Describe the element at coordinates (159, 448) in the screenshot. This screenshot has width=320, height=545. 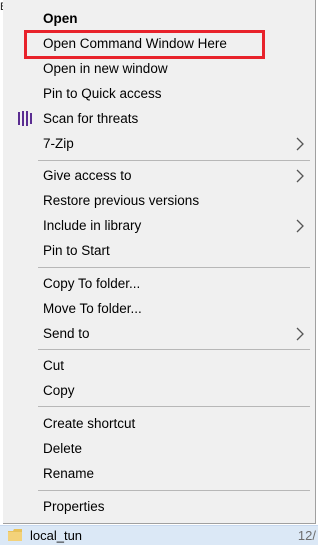
I see `menu-item-delete: Delete` at that location.